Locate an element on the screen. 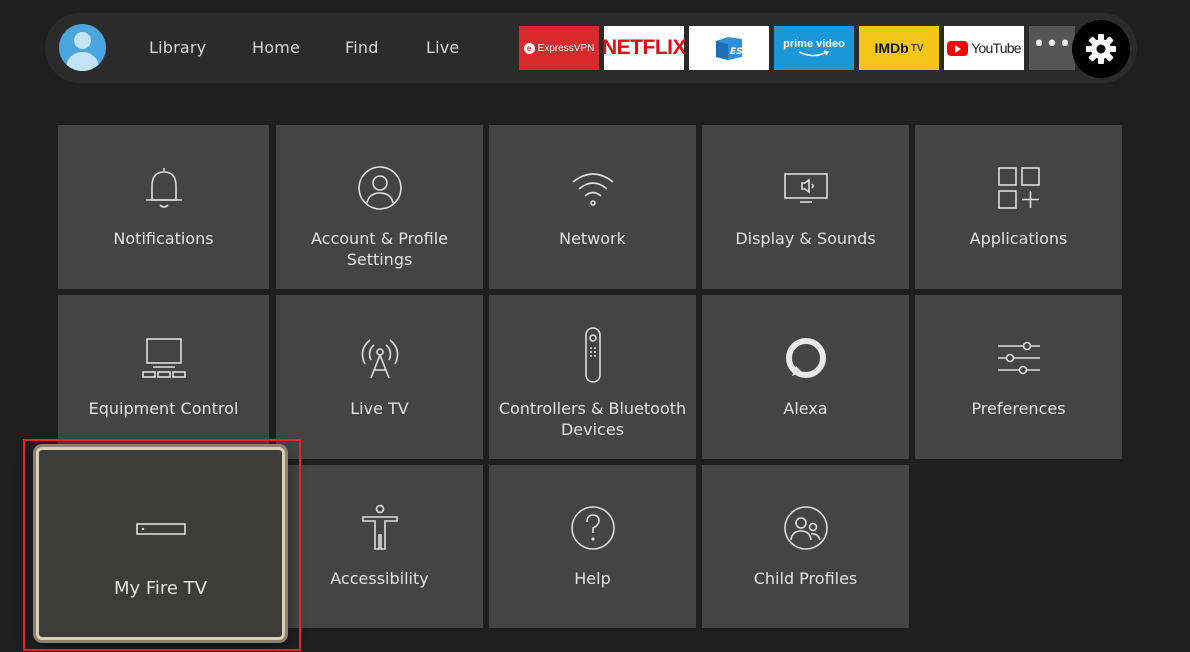 The image size is (1190, 652). es-logo-text: ES is located at coordinates (736, 52).